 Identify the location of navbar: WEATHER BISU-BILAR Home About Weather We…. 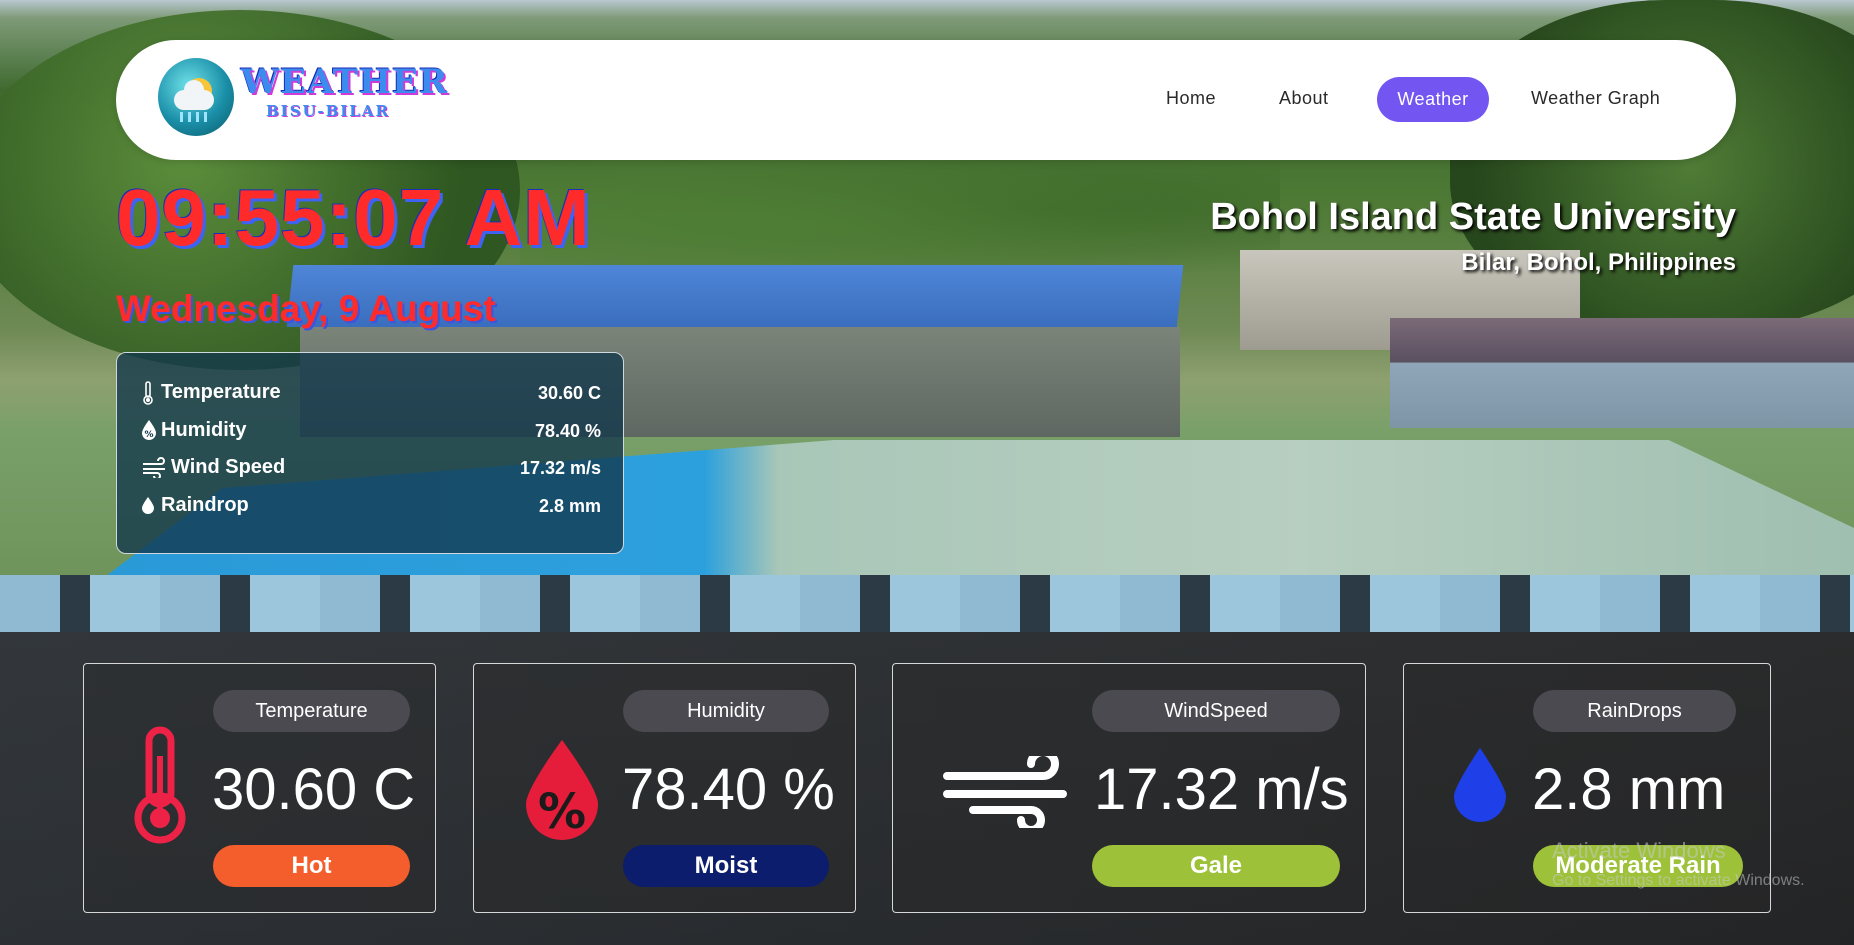
(926, 100).